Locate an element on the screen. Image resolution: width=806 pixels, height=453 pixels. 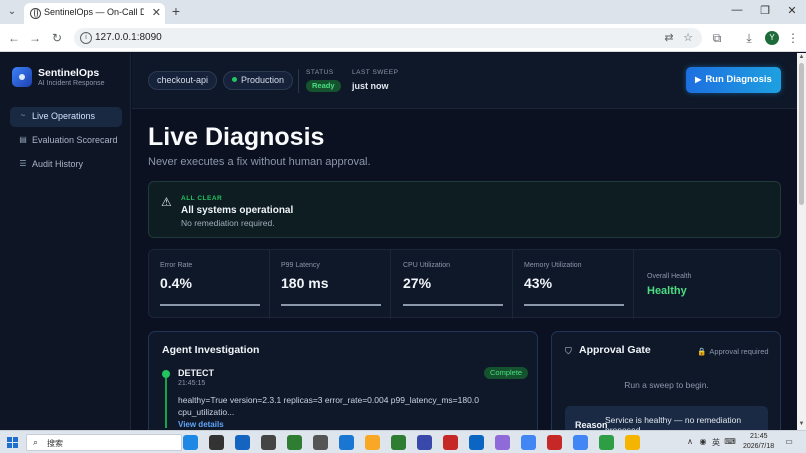
sidebar-item-label: Audit History is located at coordinates (58, 164).